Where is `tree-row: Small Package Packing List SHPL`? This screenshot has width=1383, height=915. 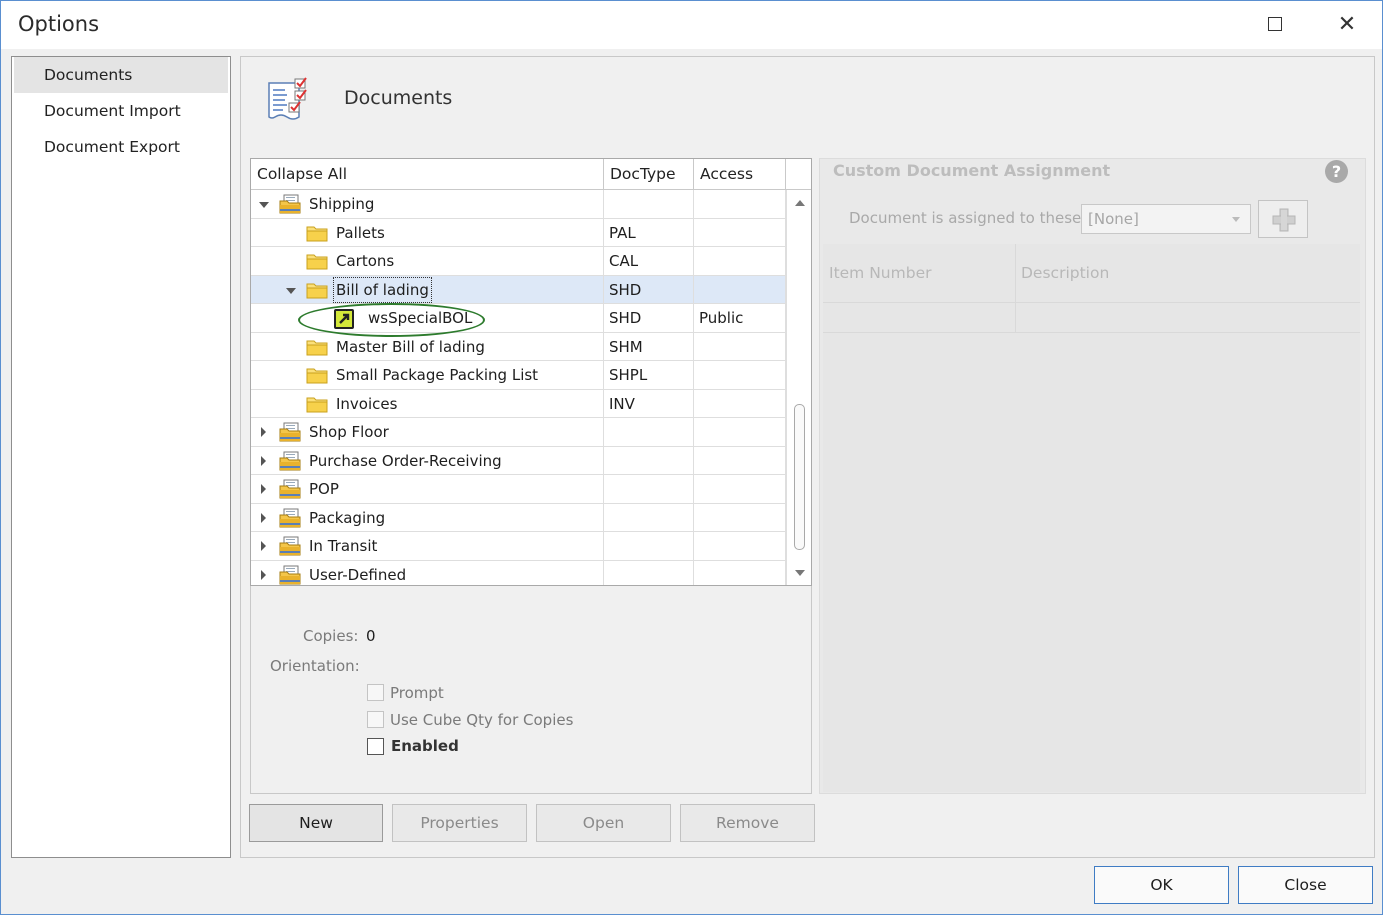
tree-row: Small Package Packing List SHPL is located at coordinates (518, 375).